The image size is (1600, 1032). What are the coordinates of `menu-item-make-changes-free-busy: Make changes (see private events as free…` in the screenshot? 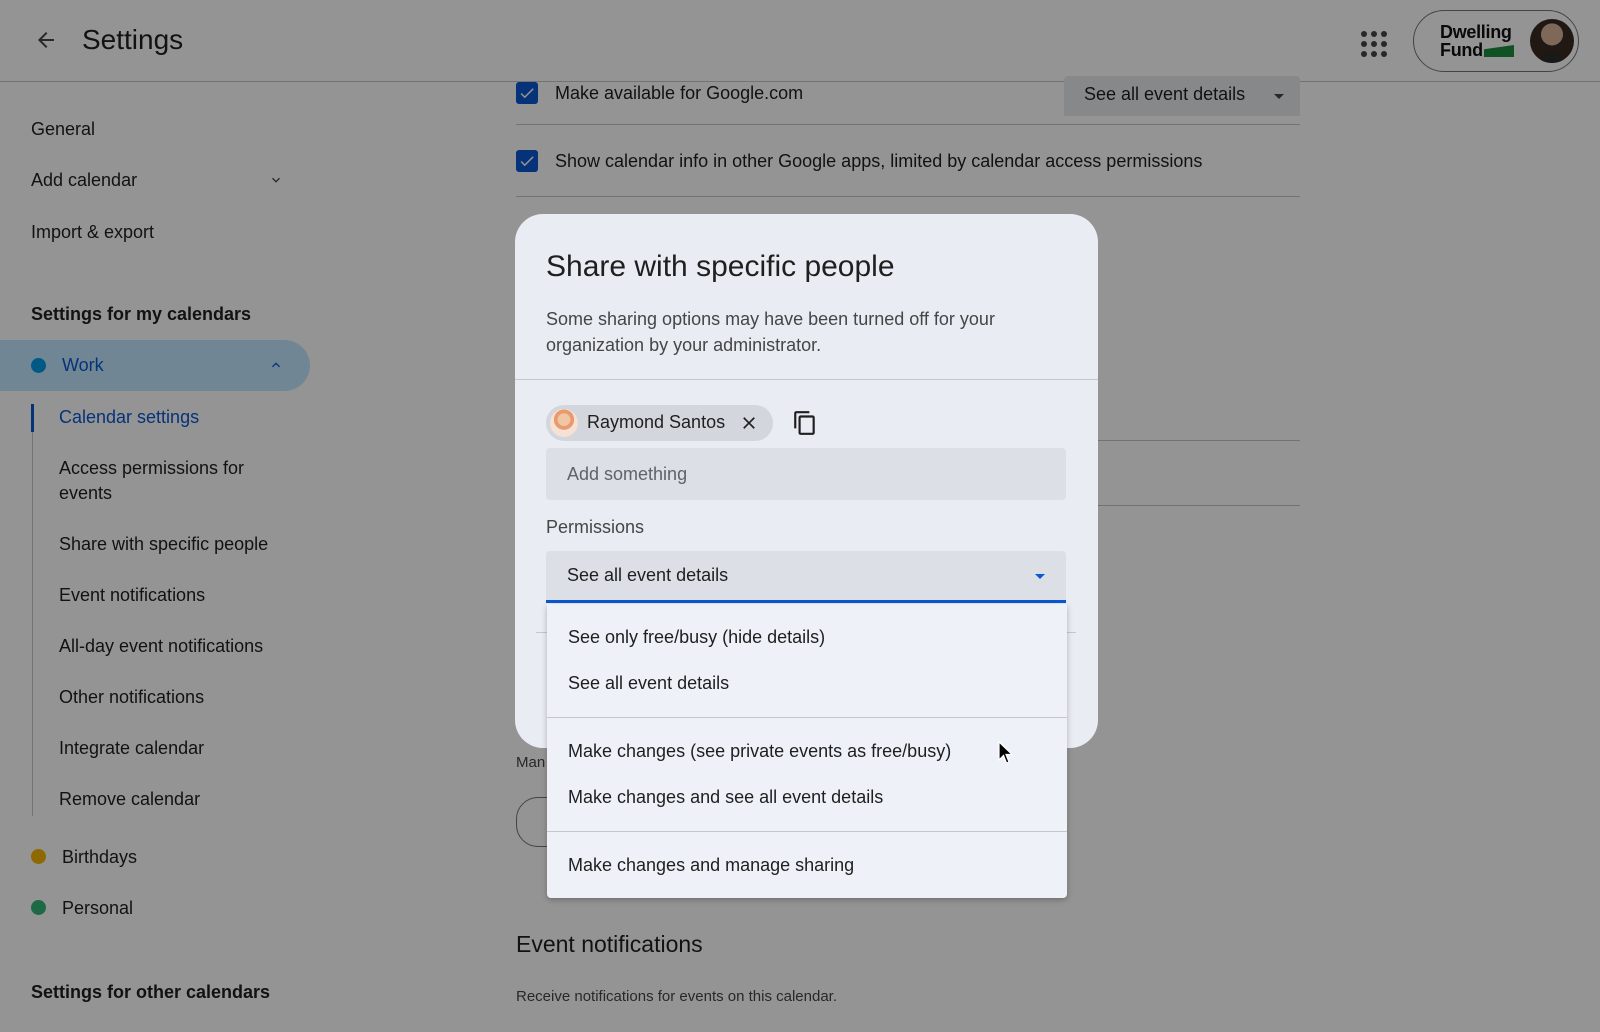 It's located at (807, 753).